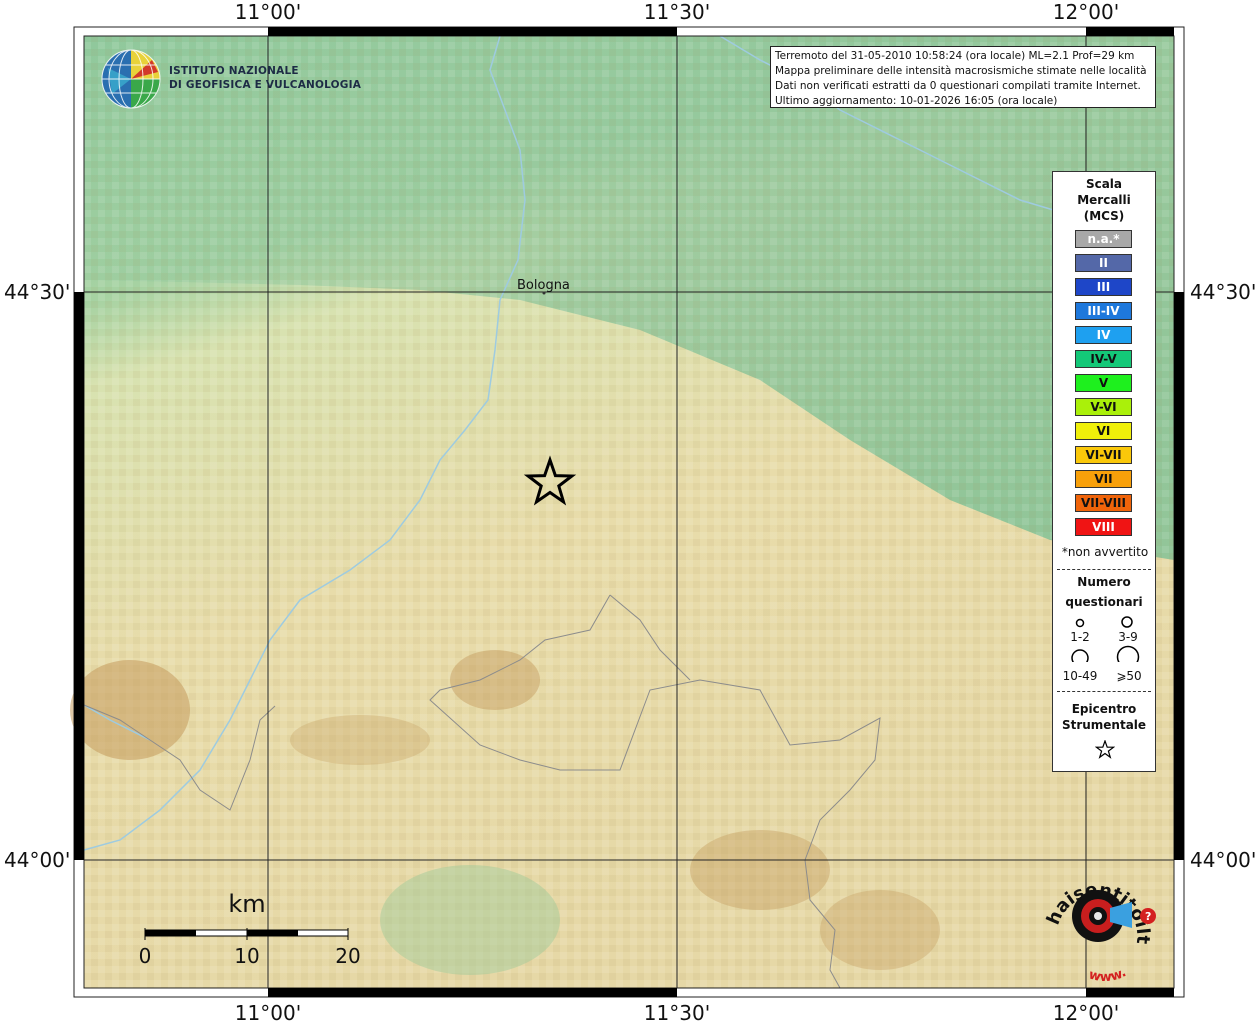 The height and width of the screenshot is (1025, 1257). What do you see at coordinates (1104, 709) in the screenshot?
I see `epicenter-title: Epicentro` at bounding box center [1104, 709].